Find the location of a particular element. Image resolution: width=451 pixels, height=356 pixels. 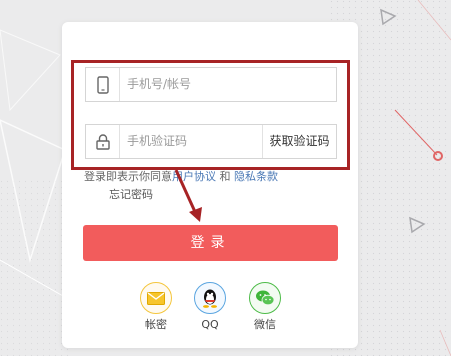

envelope-icon is located at coordinates (156, 298).